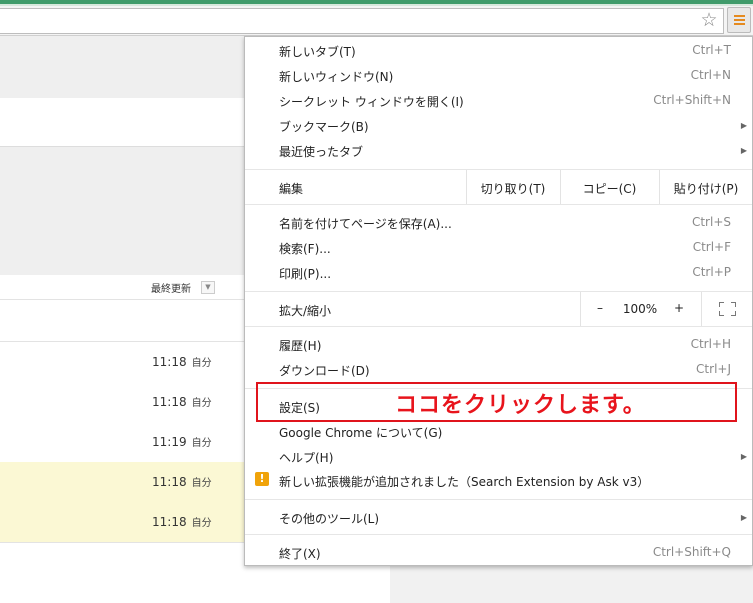  I want to click on fullscreen-icon, so click(727, 309).